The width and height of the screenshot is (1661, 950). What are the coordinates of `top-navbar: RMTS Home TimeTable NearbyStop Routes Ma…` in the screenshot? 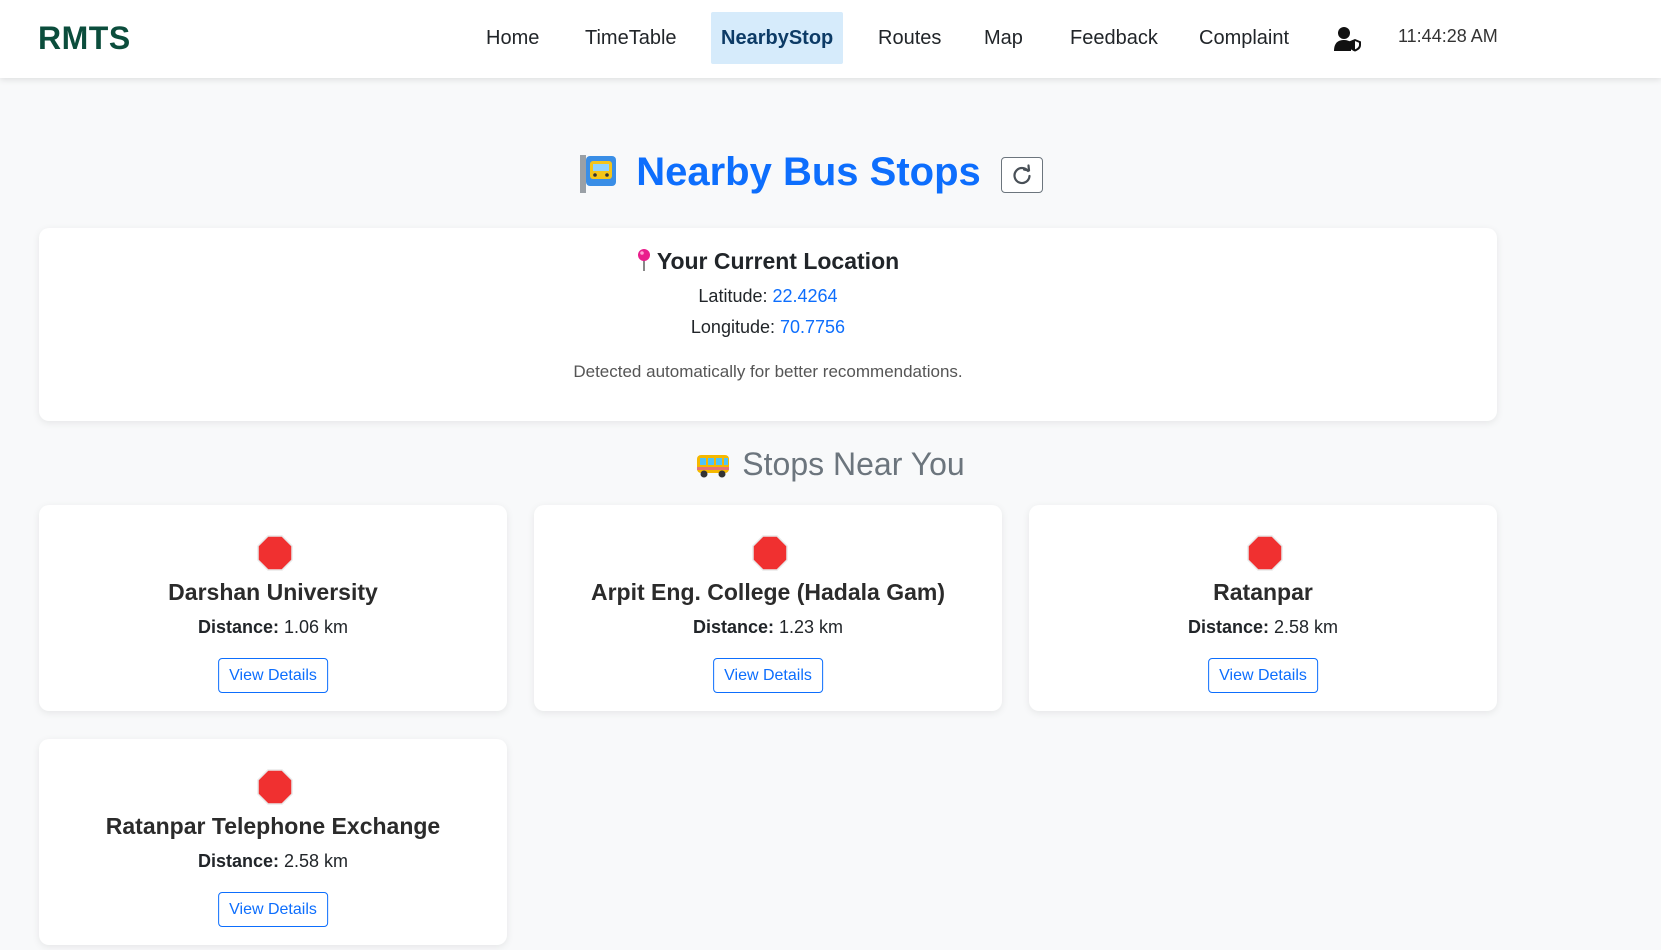 It's located at (830, 39).